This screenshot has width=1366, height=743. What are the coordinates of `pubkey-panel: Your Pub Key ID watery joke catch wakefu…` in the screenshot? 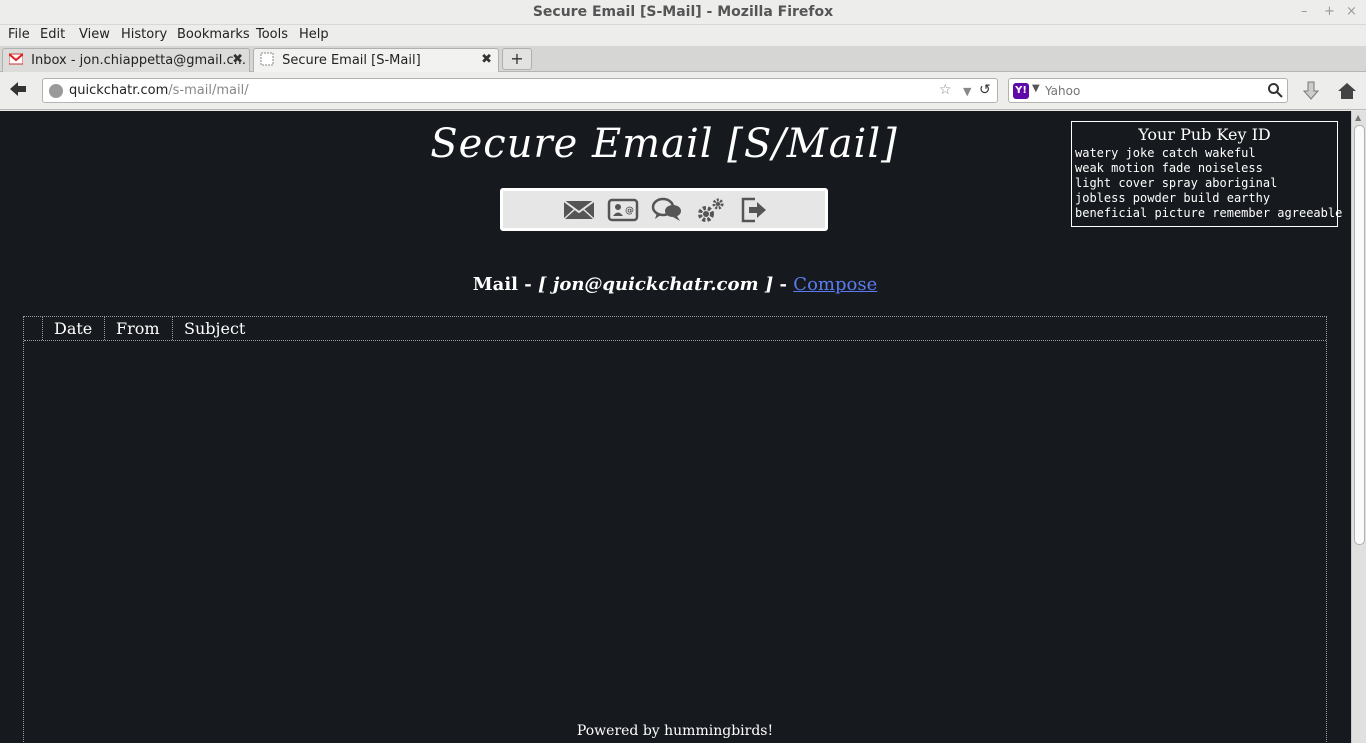 It's located at (1207, 174).